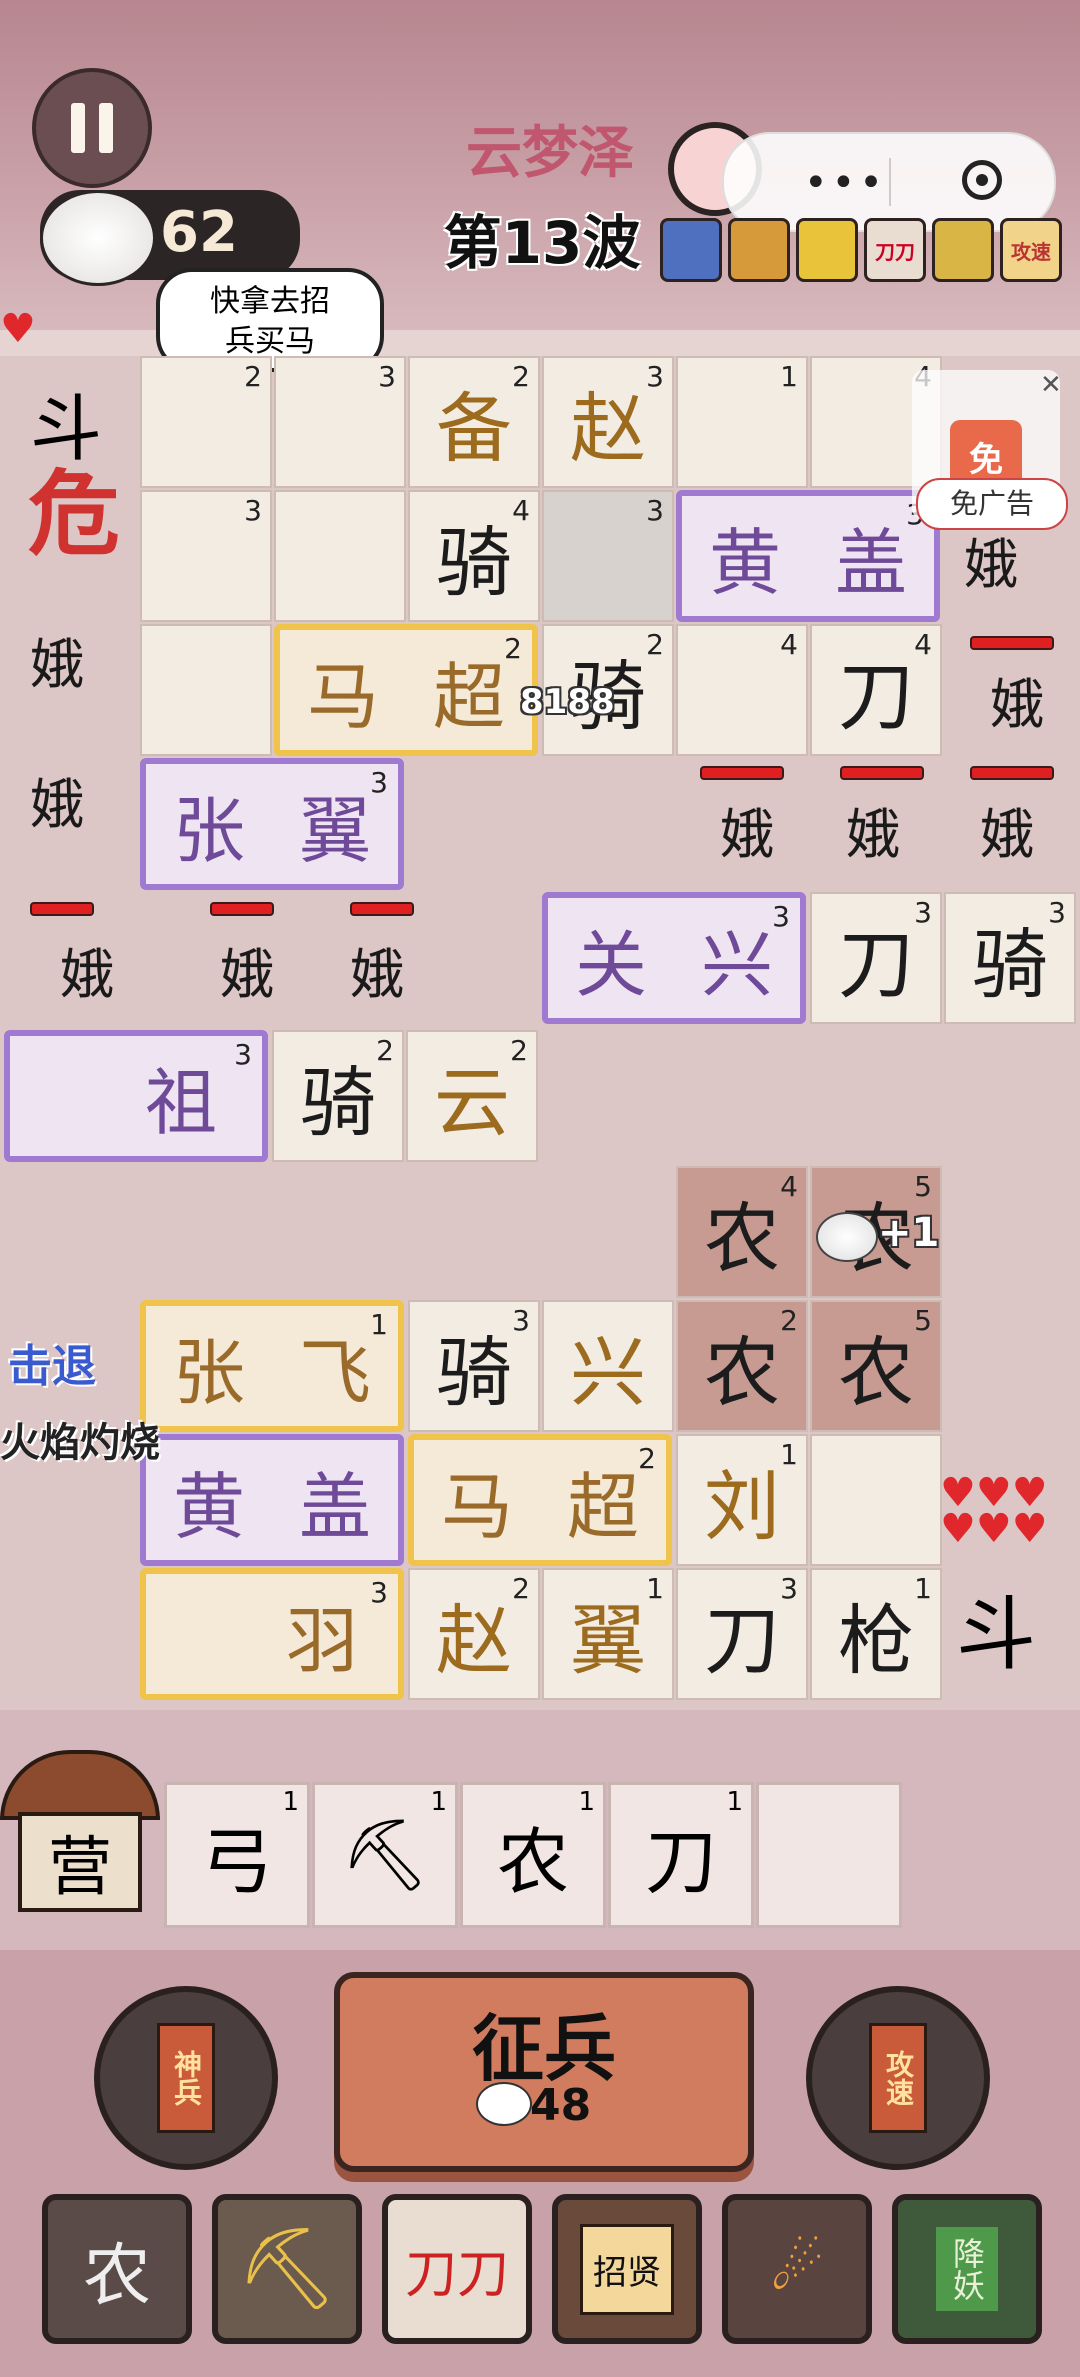 The height and width of the screenshot is (2377, 1080). What do you see at coordinates (52, 1366) in the screenshot?
I see `effect-label: 击退` at bounding box center [52, 1366].